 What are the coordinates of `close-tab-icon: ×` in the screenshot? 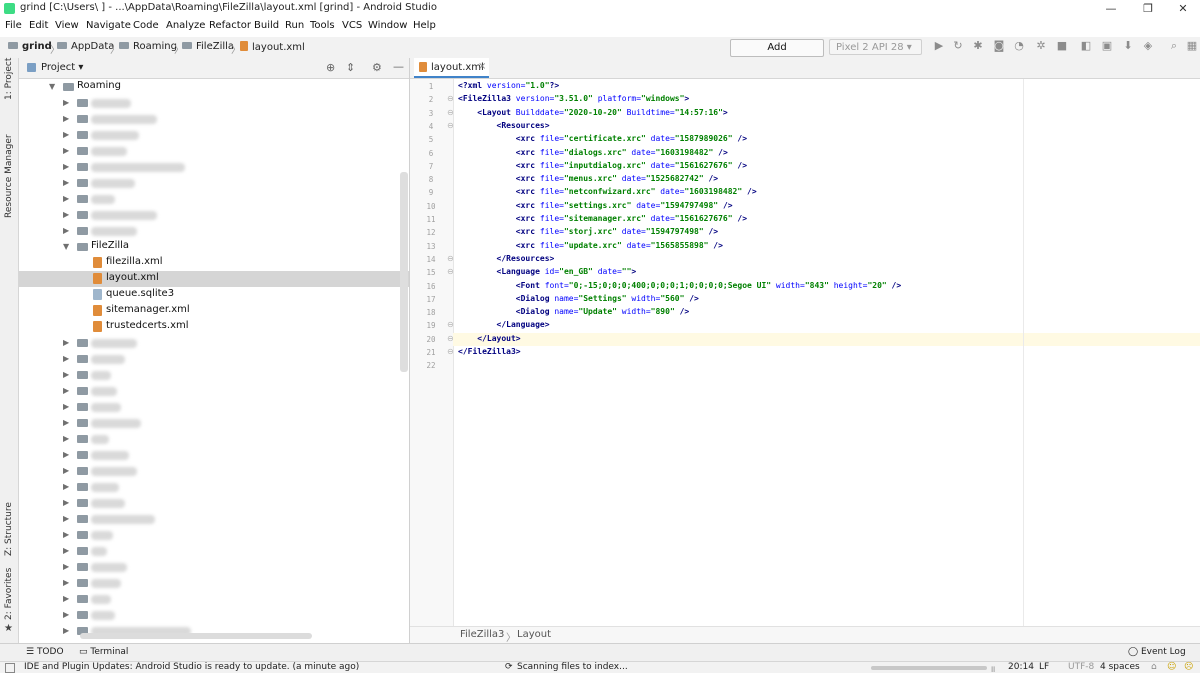 It's located at (482, 66).